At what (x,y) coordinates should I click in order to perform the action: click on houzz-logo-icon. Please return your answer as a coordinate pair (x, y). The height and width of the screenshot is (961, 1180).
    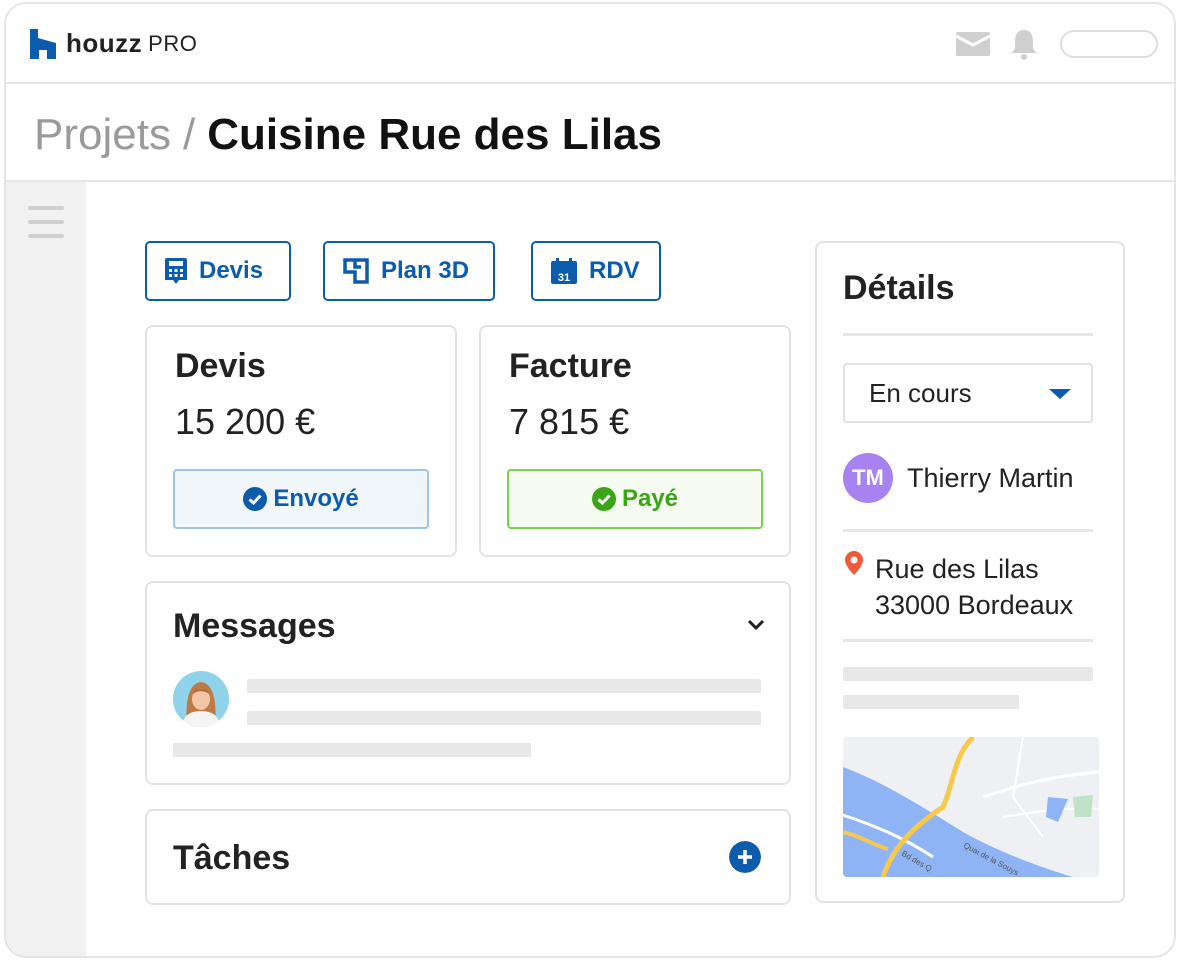
    Looking at the image, I should click on (43, 43).